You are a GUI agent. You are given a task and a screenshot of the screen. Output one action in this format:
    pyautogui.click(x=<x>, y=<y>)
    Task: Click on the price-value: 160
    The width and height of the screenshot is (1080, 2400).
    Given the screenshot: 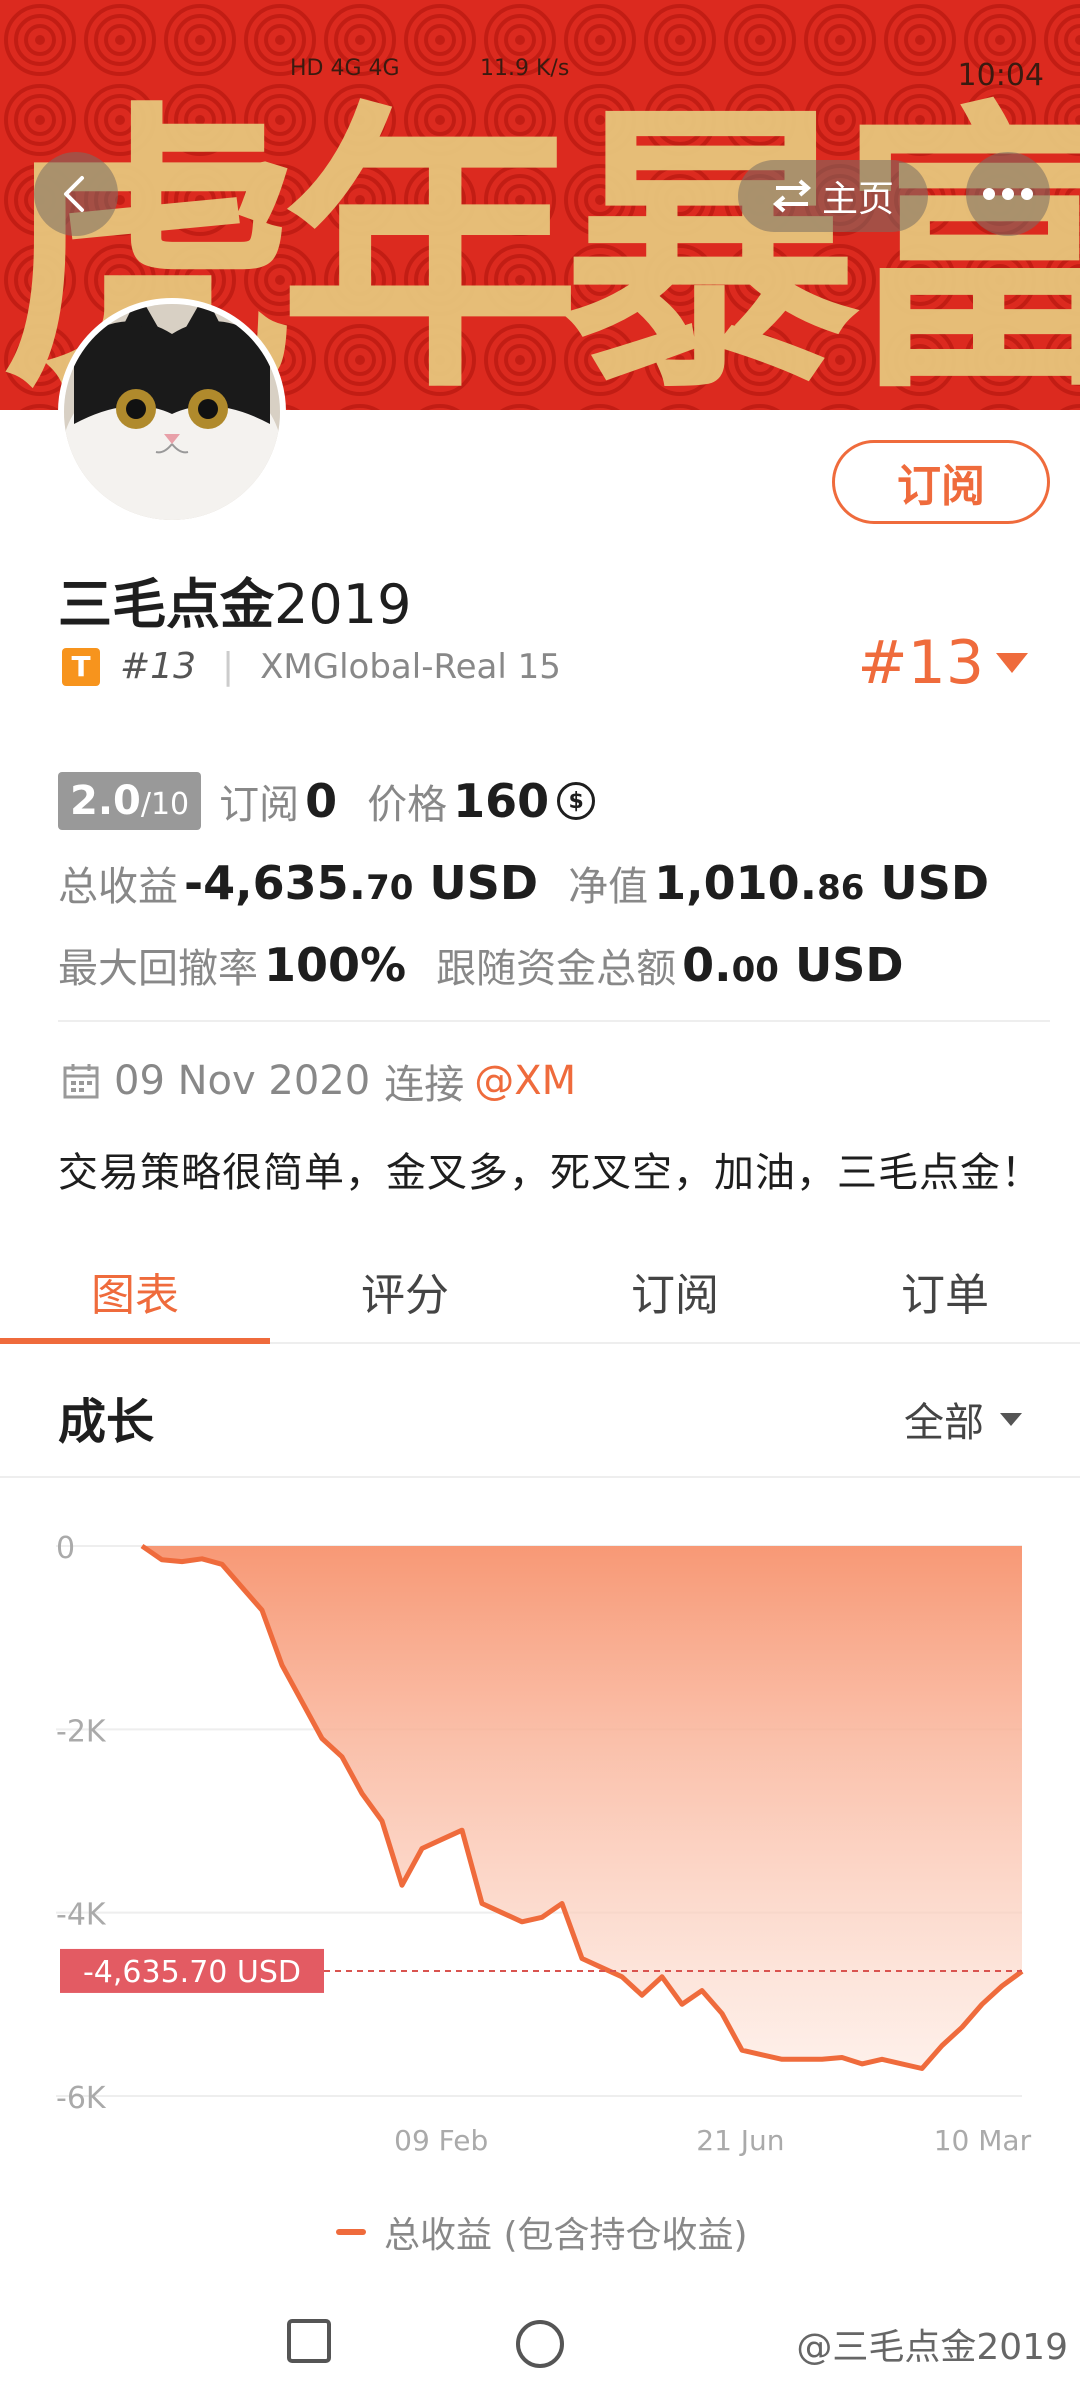 What is the action you would take?
    pyautogui.click(x=501, y=801)
    